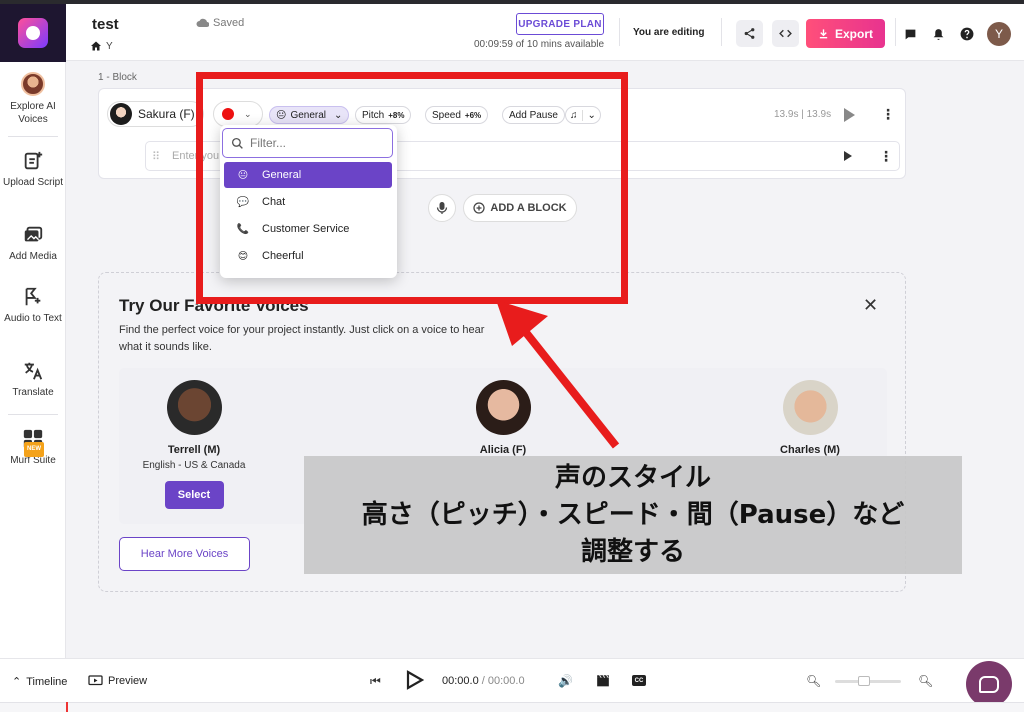  I want to click on comments-button, so click(910, 34).